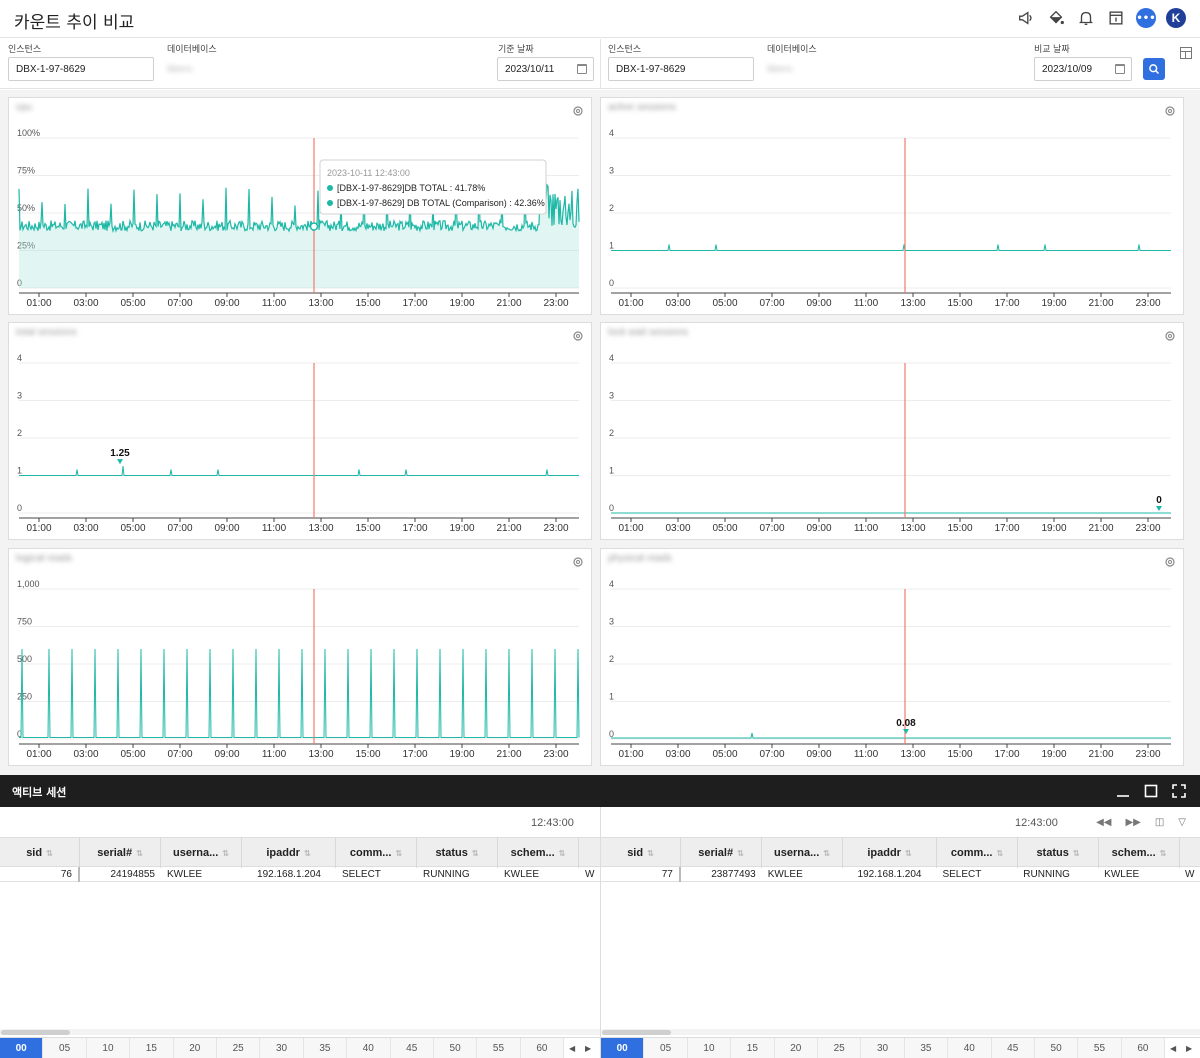 This screenshot has height=1058, width=1200. What do you see at coordinates (1182, 822) in the screenshot?
I see `filter-icon: ▽` at bounding box center [1182, 822].